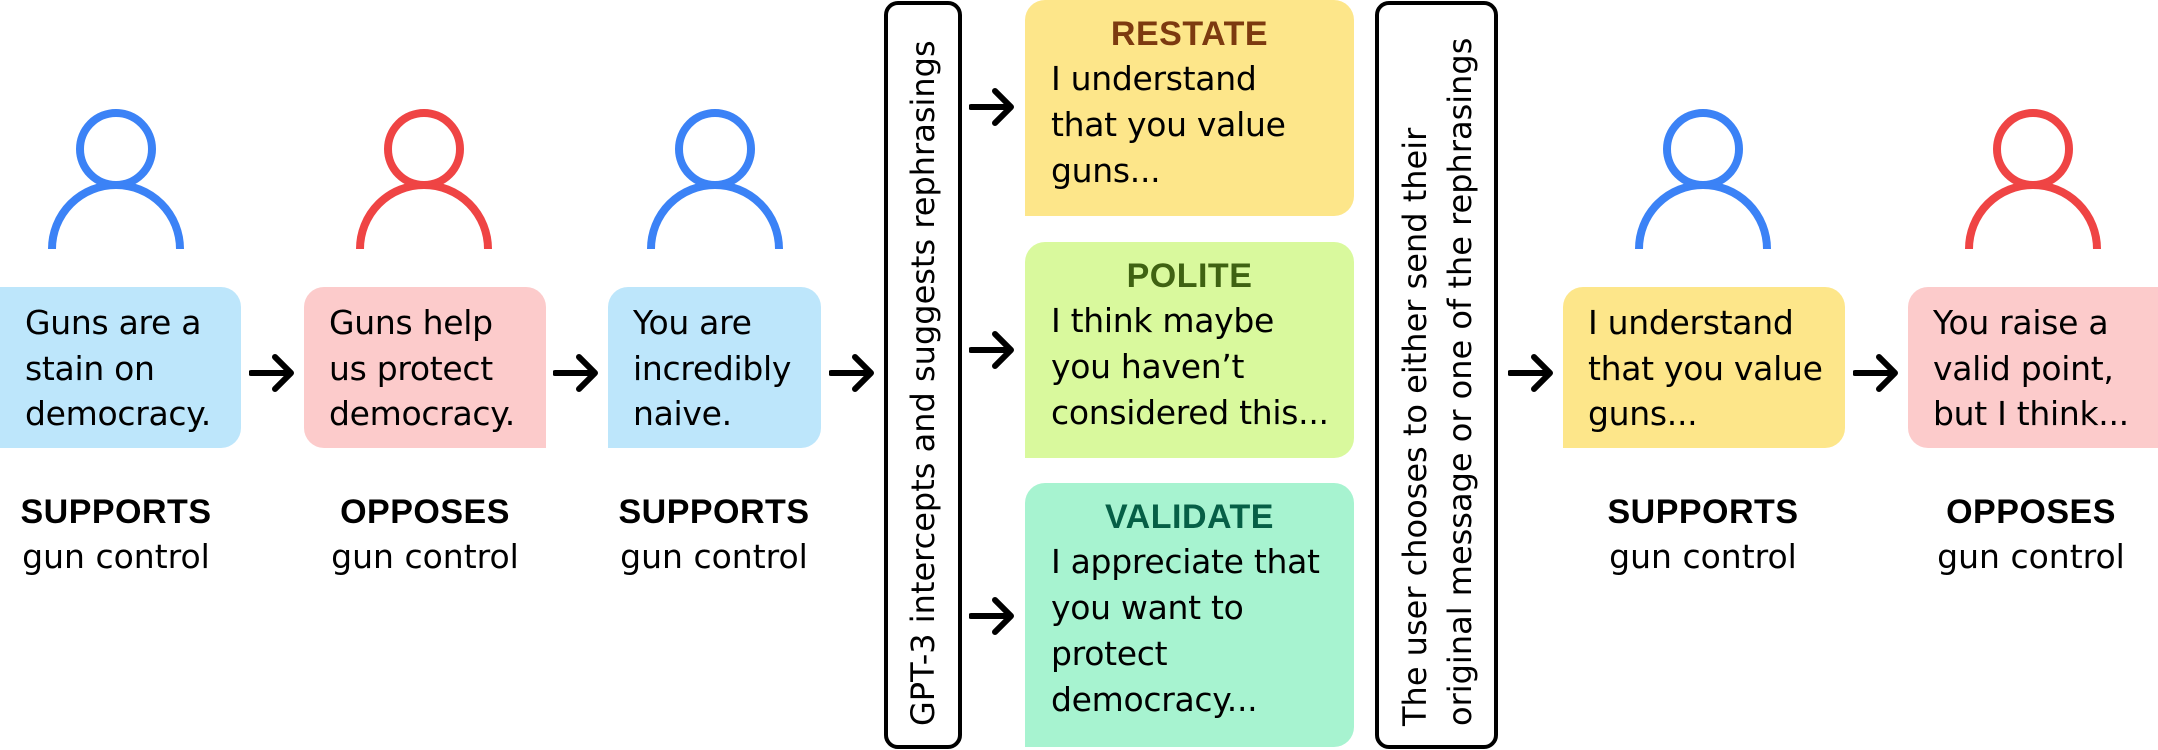  What do you see at coordinates (120, 367) in the screenshot?
I see `message-bubble: Guns are a stain on democracy.` at bounding box center [120, 367].